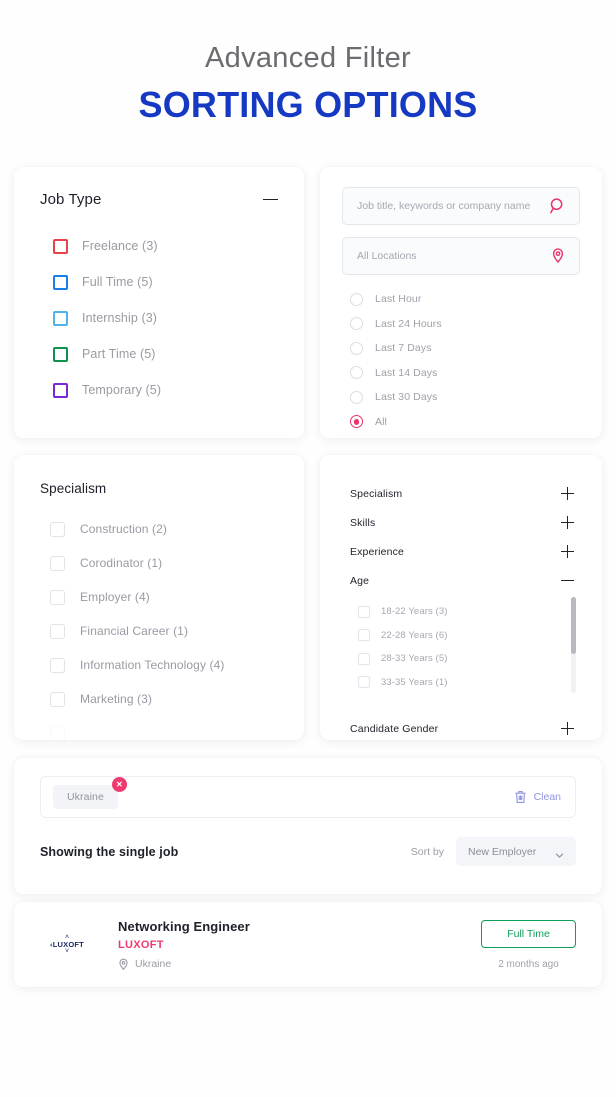 The height and width of the screenshot is (1097, 616). What do you see at coordinates (119, 785) in the screenshot?
I see `close-icon: ✕` at bounding box center [119, 785].